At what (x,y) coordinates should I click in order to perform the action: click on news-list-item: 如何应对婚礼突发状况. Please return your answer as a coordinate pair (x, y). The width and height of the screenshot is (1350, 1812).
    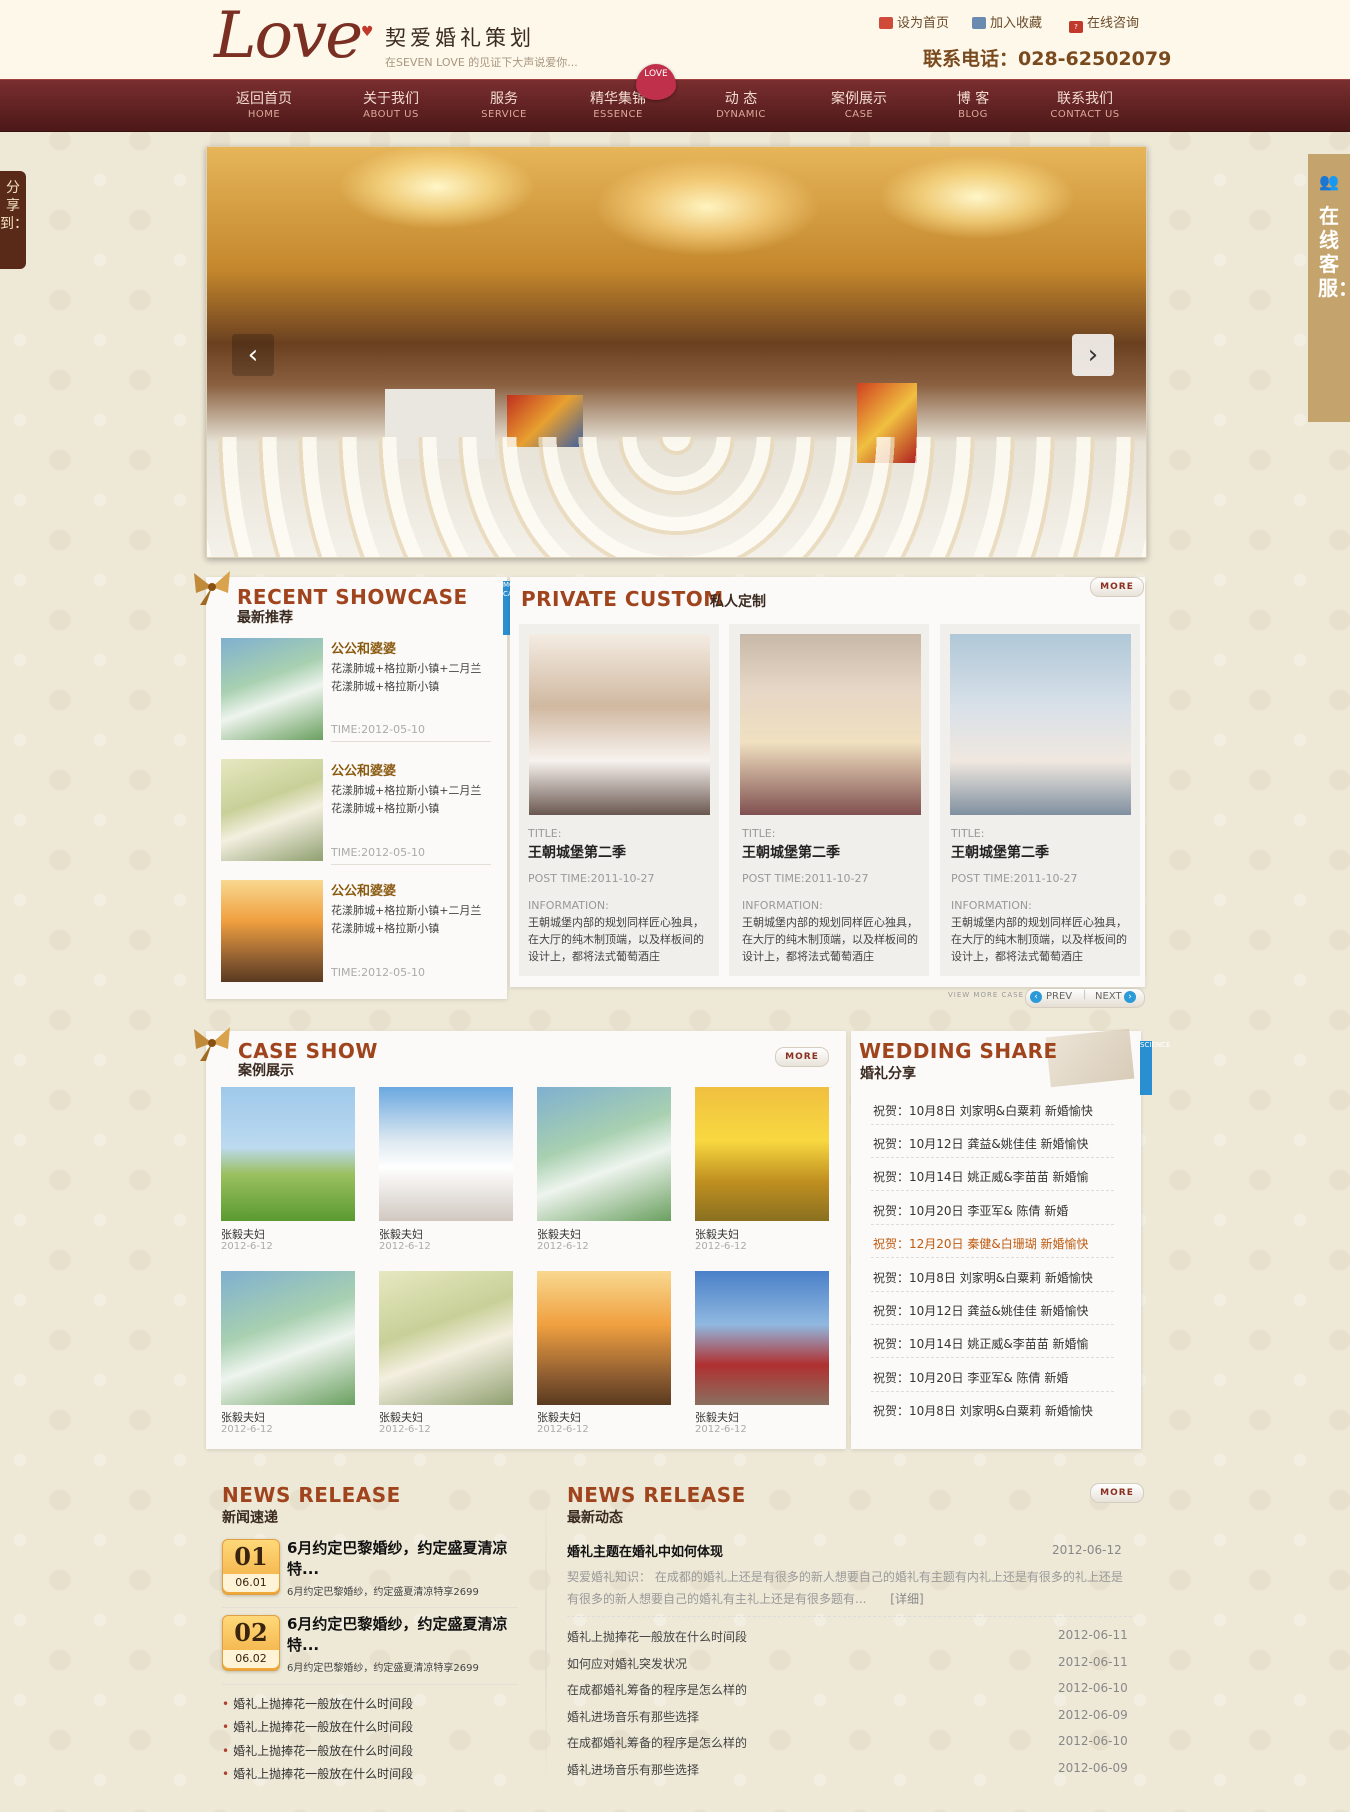
    Looking at the image, I should click on (627, 1663).